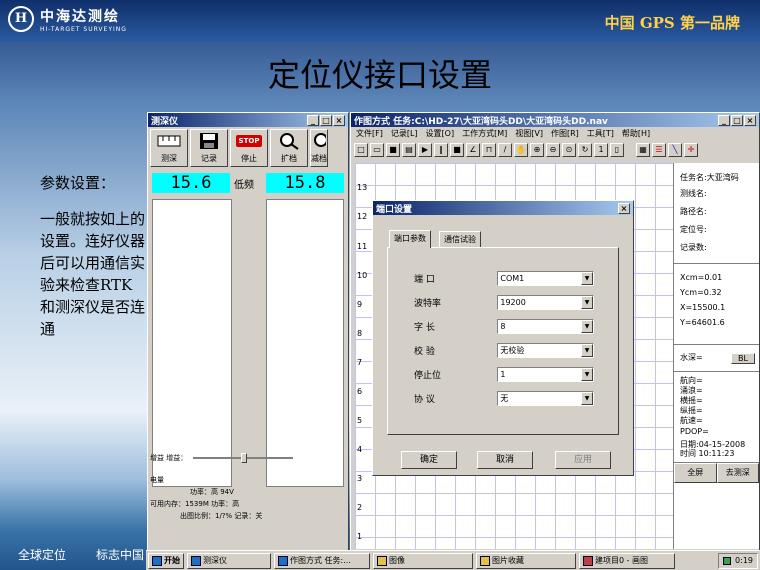  Describe the element at coordinates (709, 177) in the screenshot. I see `info-task: 任务名:大亚湾码` at that location.